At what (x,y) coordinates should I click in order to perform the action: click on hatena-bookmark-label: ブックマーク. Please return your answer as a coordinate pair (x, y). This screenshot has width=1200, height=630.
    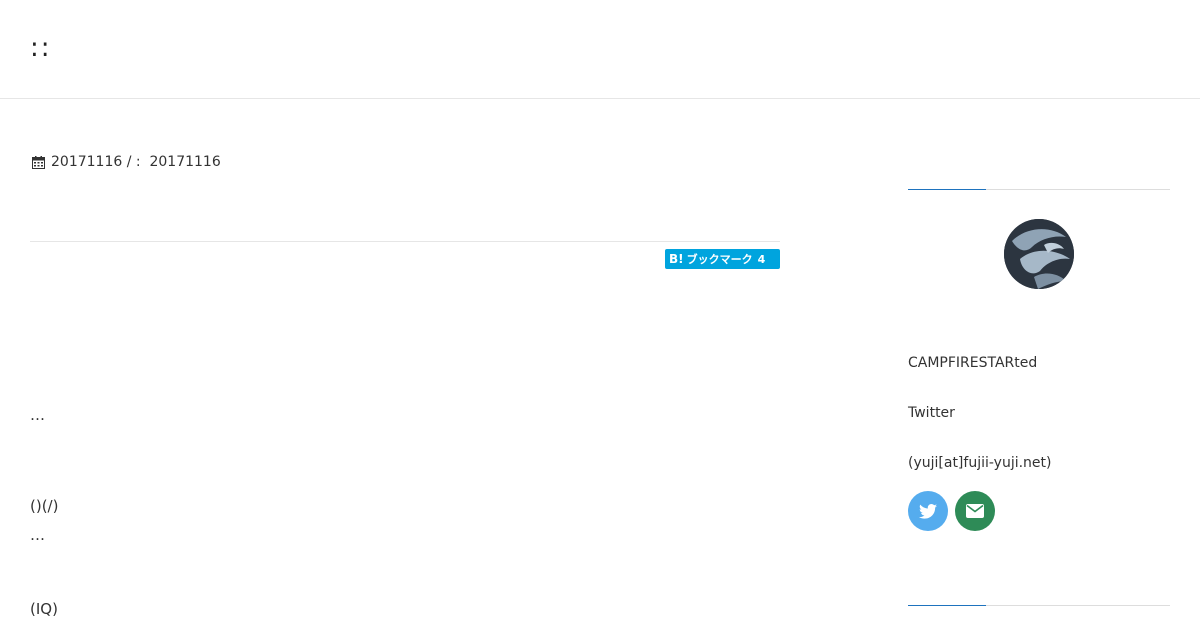
    Looking at the image, I should click on (719, 259).